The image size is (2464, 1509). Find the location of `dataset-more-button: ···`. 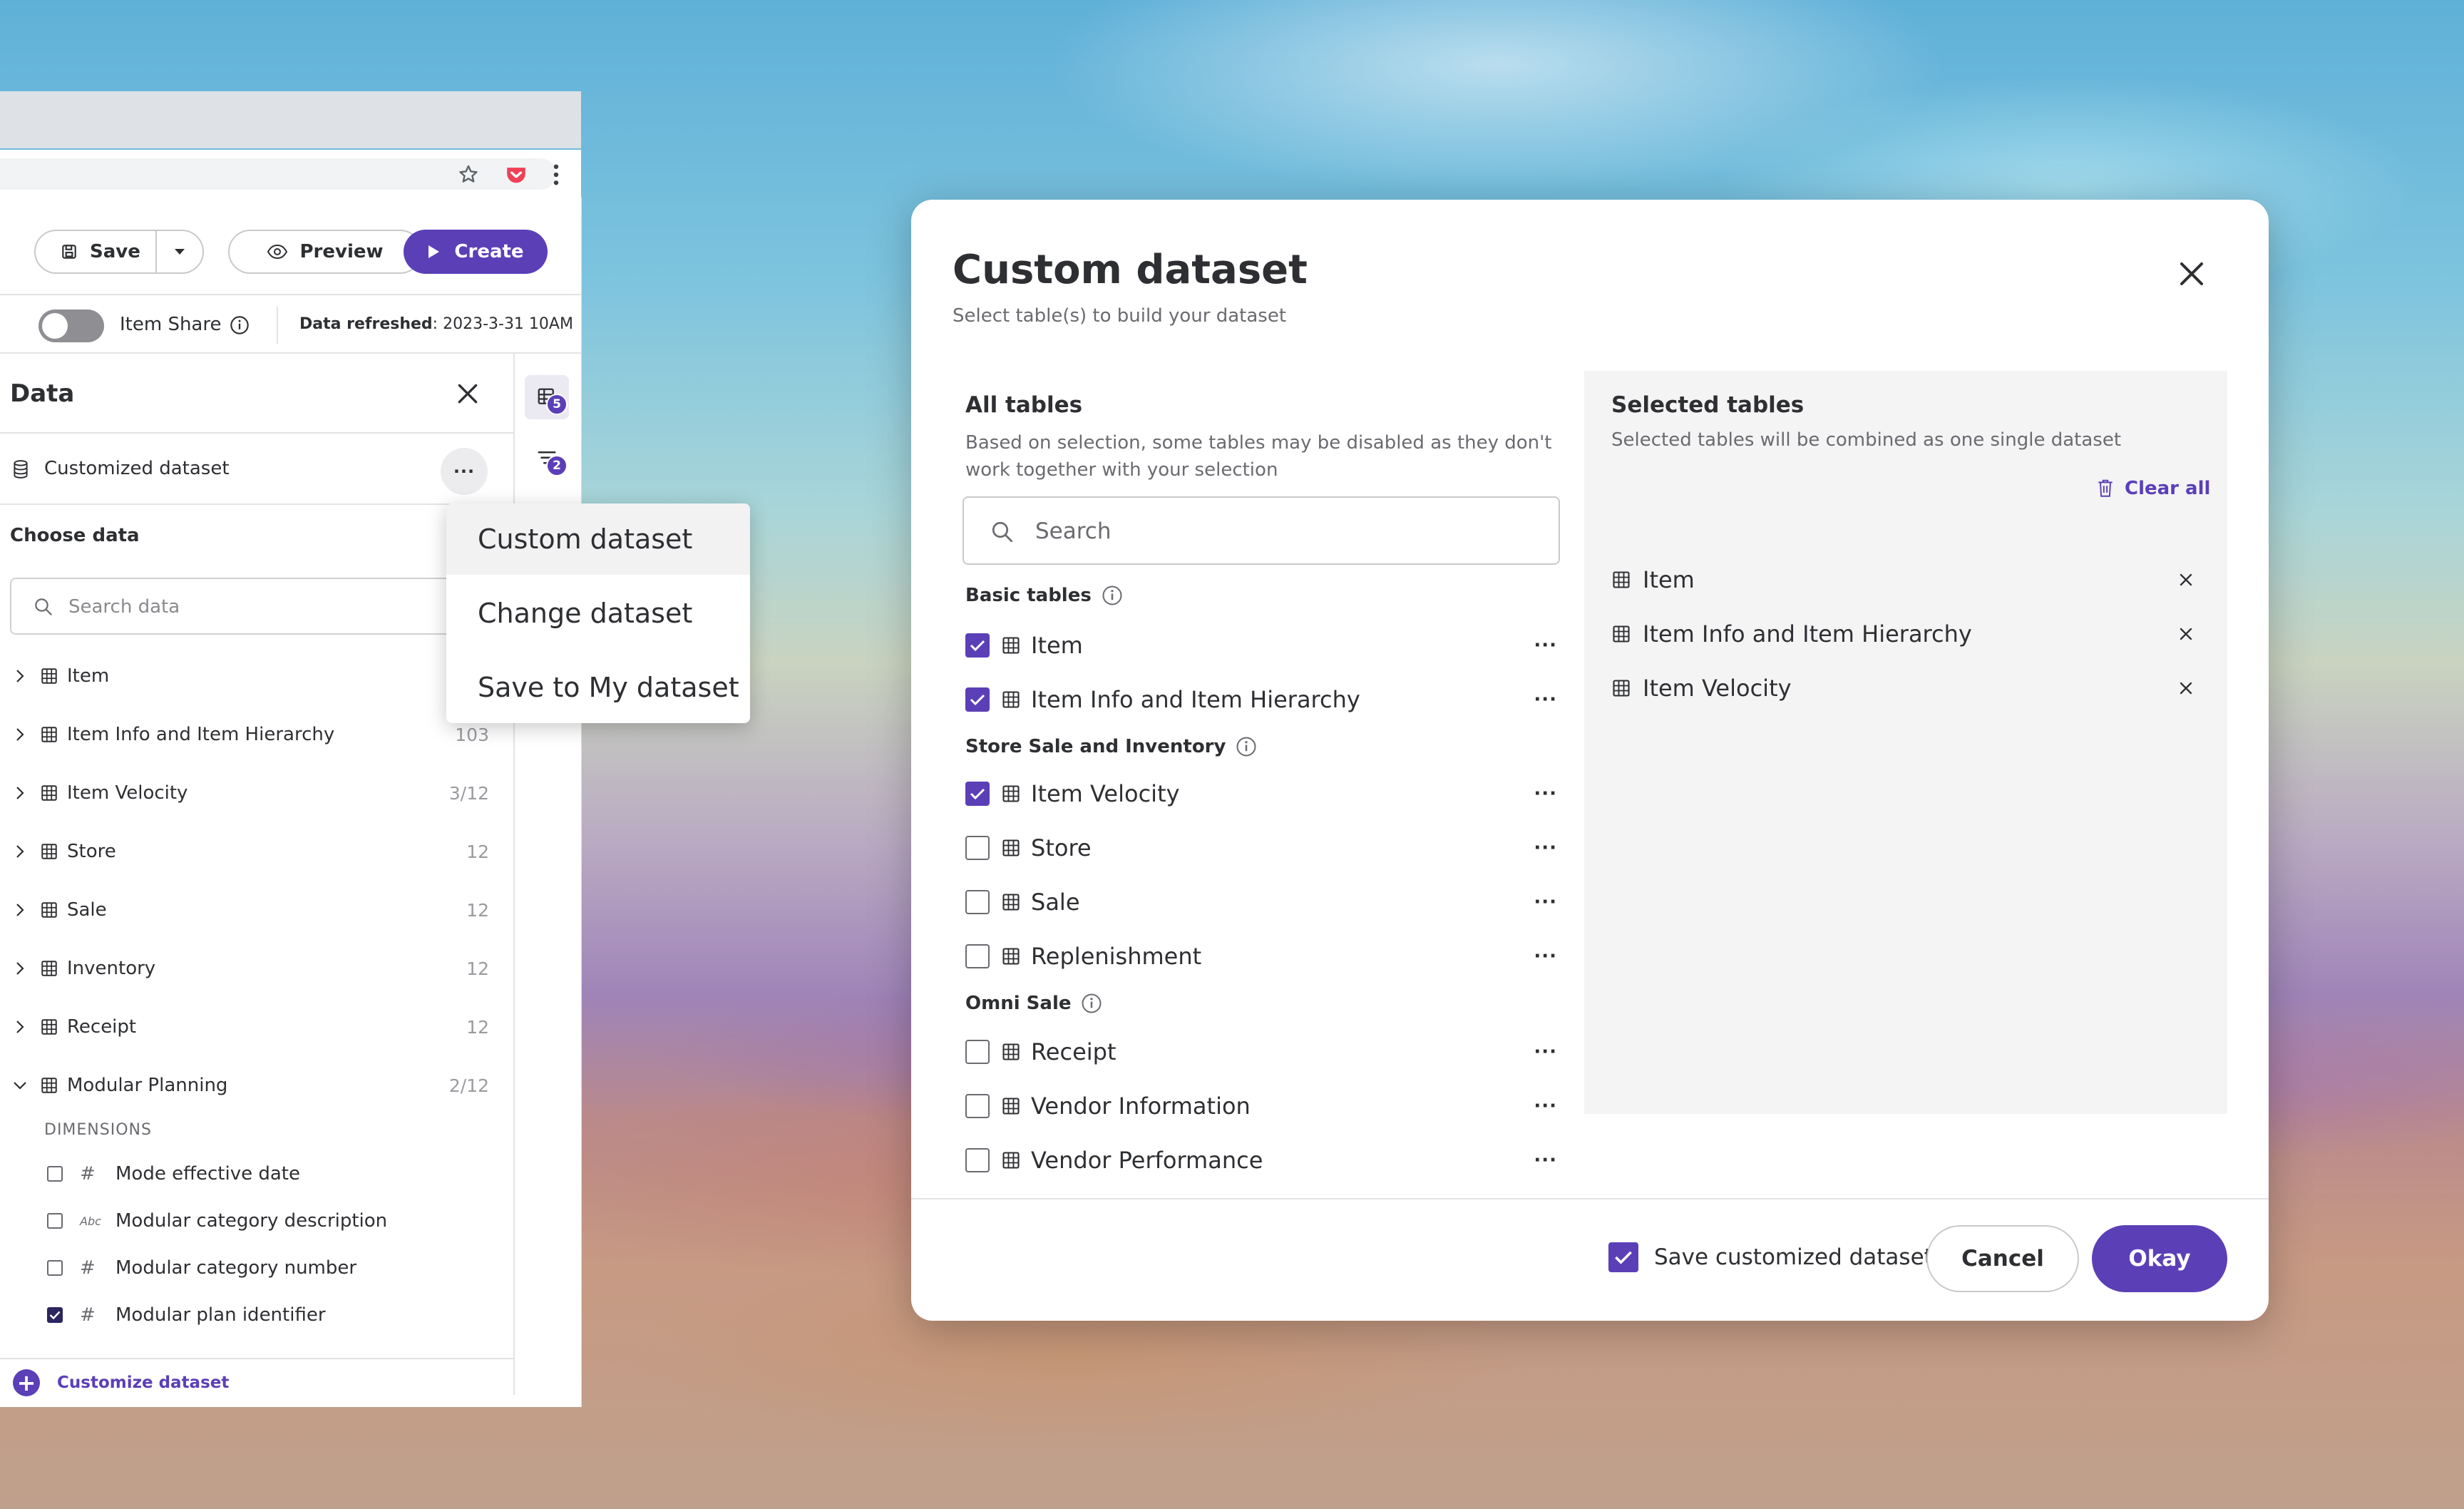

dataset-more-button: ··· is located at coordinates (464, 471).